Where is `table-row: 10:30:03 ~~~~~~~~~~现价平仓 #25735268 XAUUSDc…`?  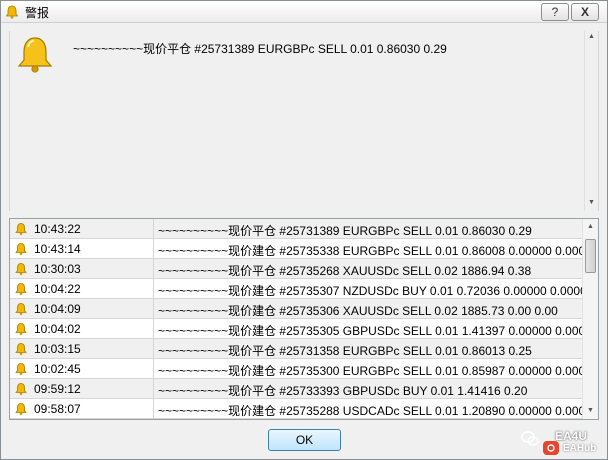
table-row: 10:30:03 ~~~~~~~~~~现价平仓 #25735268 XAUUSDc… is located at coordinates (296, 269).